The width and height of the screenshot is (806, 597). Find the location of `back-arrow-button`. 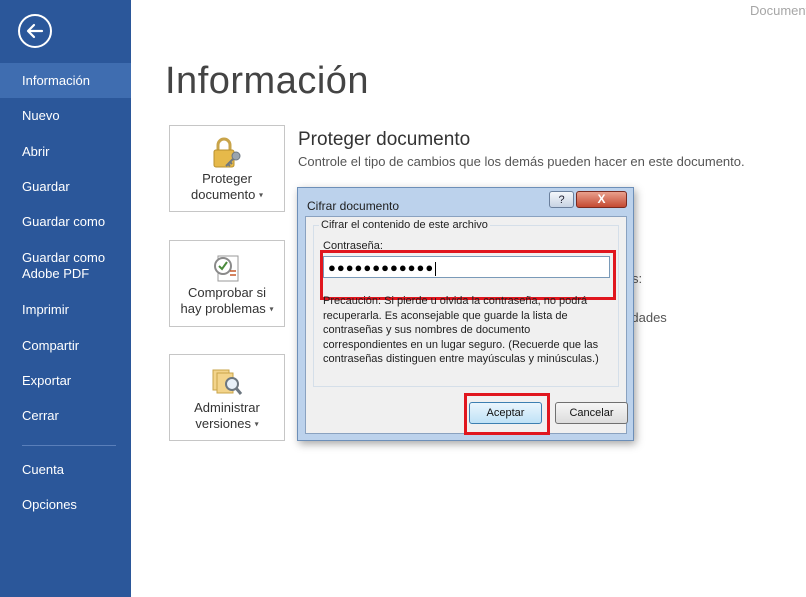

back-arrow-button is located at coordinates (35, 31).